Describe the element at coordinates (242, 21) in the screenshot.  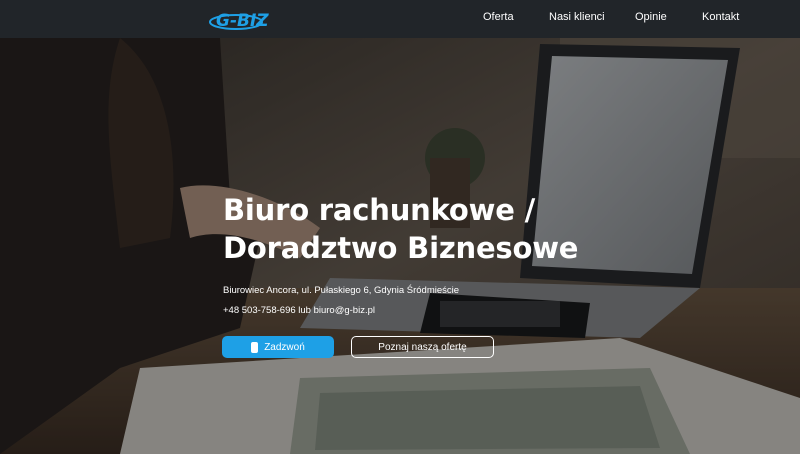
I see `logo-text: G-BIZ` at that location.